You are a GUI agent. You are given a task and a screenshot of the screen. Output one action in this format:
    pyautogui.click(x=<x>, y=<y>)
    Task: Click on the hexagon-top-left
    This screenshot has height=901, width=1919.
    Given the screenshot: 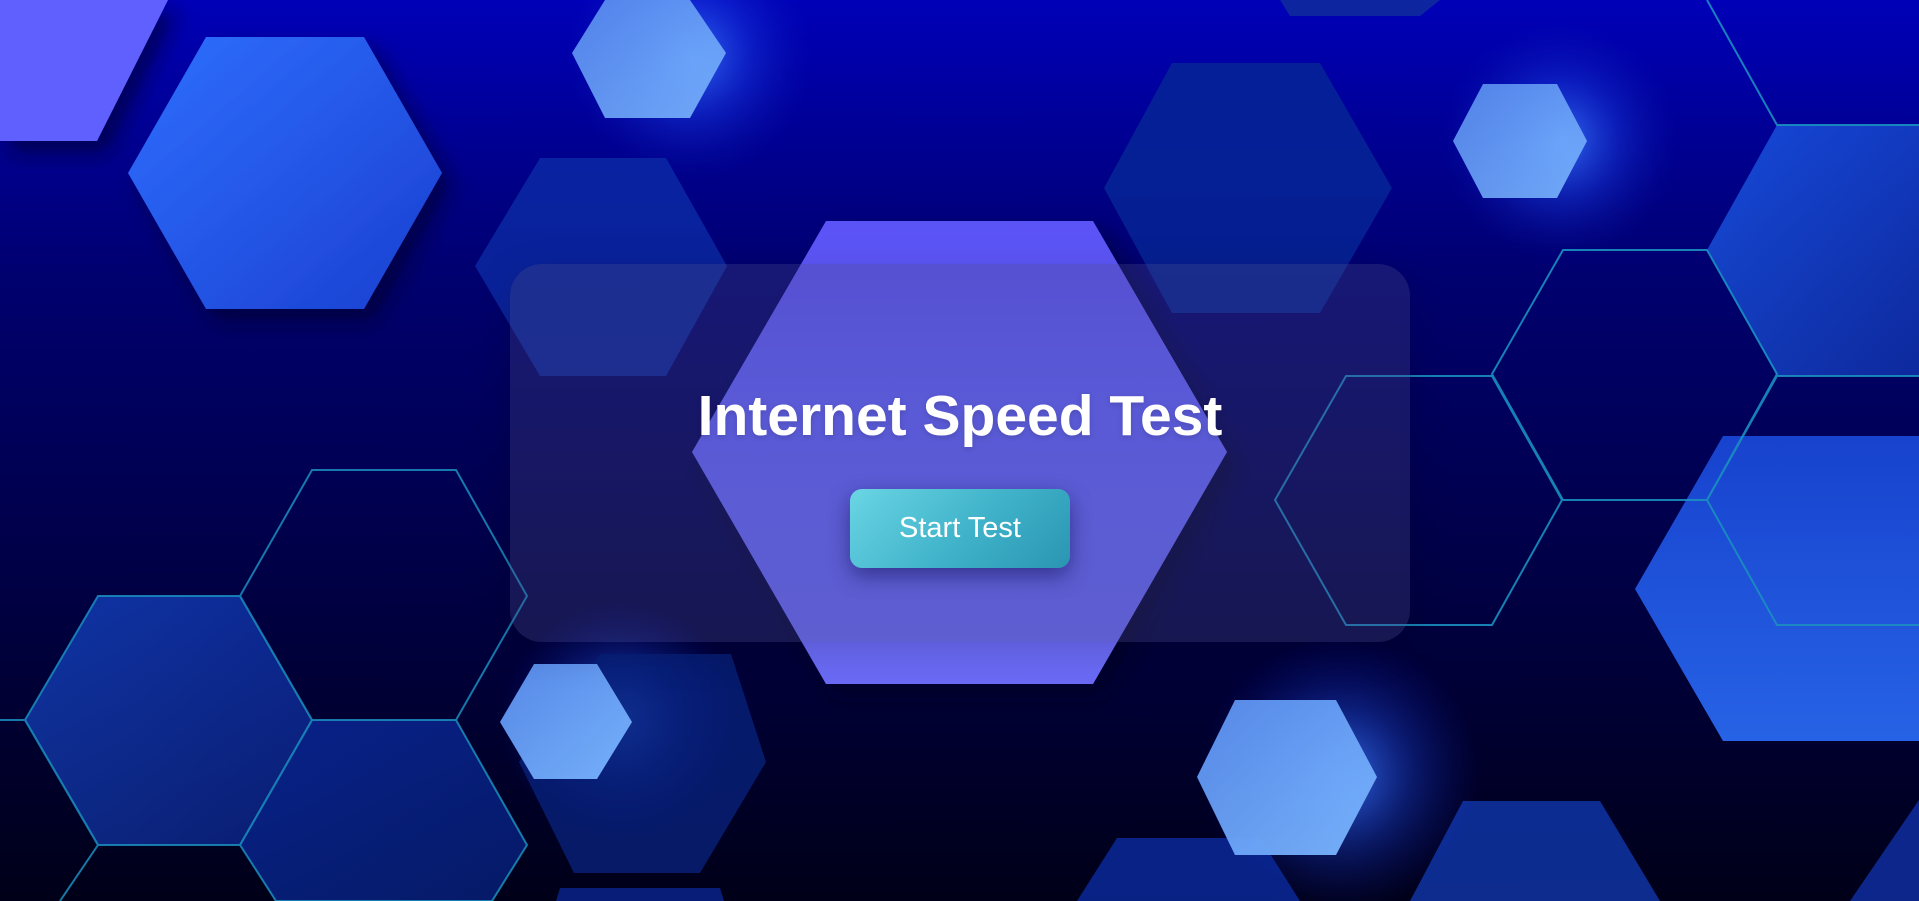 What is the action you would take?
    pyautogui.click(x=84, y=70)
    